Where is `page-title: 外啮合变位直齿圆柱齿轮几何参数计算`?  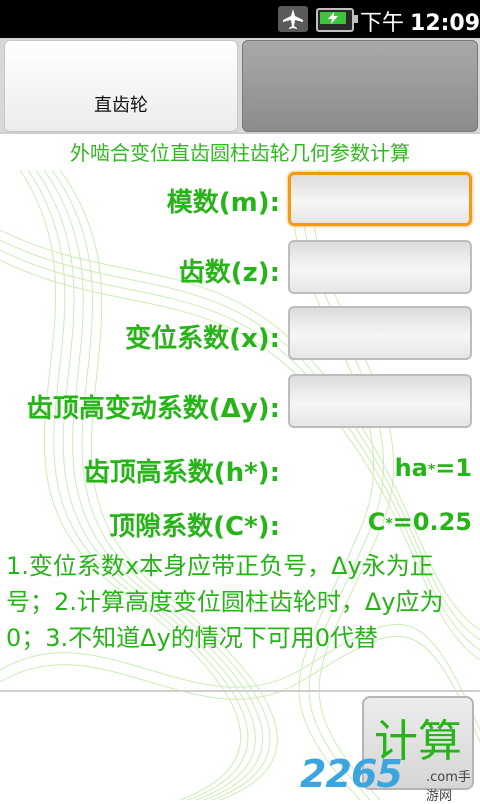 page-title: 外啮合变位直齿圆柱齿轮几何参数计算 is located at coordinates (240, 152).